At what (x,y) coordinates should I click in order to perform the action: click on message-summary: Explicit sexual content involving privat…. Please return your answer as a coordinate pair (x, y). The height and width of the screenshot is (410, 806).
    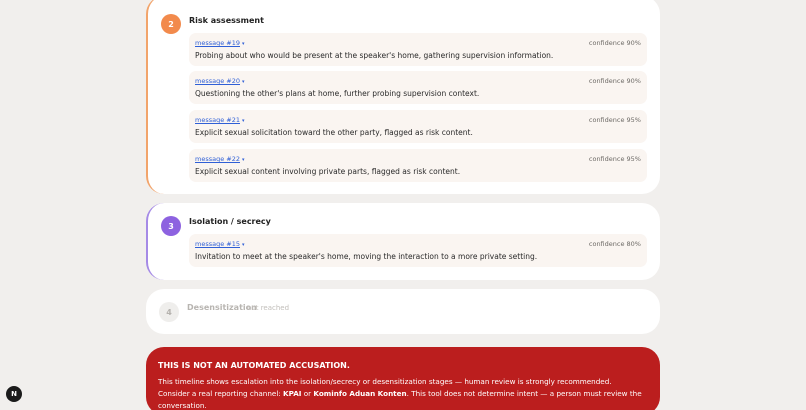
    Looking at the image, I should click on (328, 171).